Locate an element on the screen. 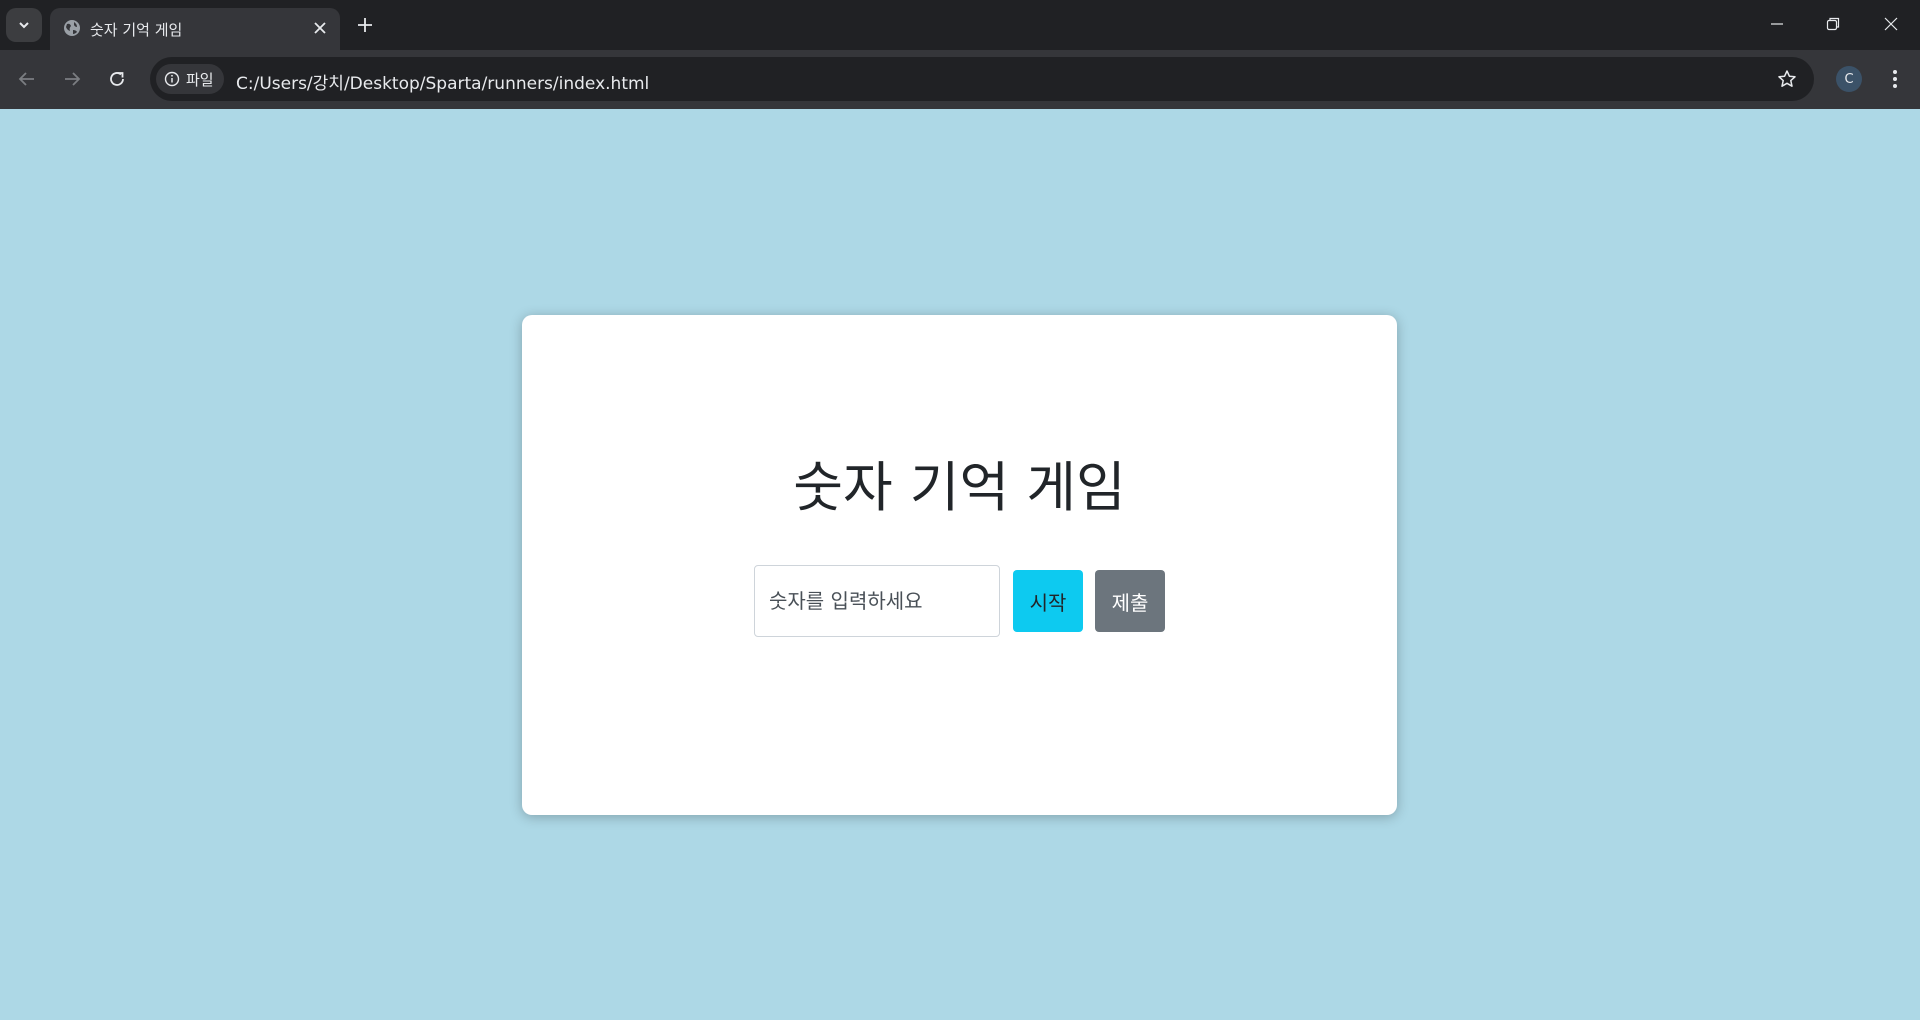  tab-search-button is located at coordinates (24, 25).